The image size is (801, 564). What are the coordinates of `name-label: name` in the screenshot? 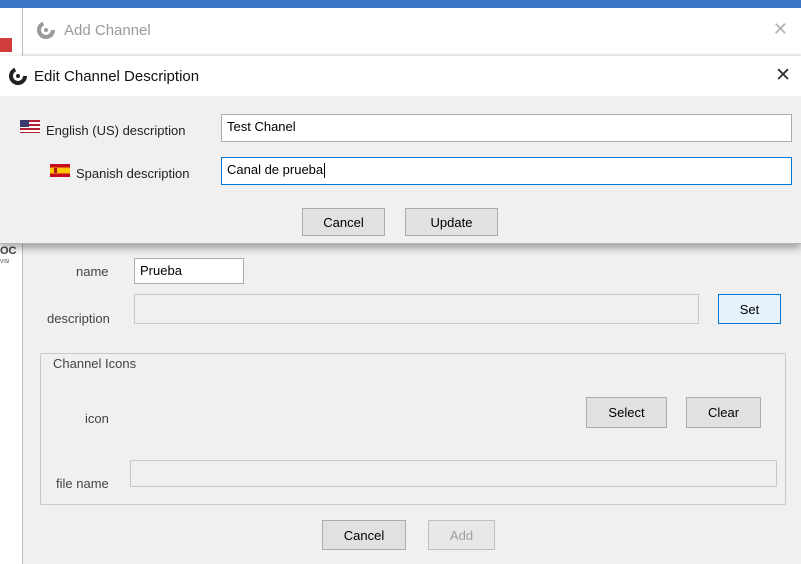 It's located at (92, 271).